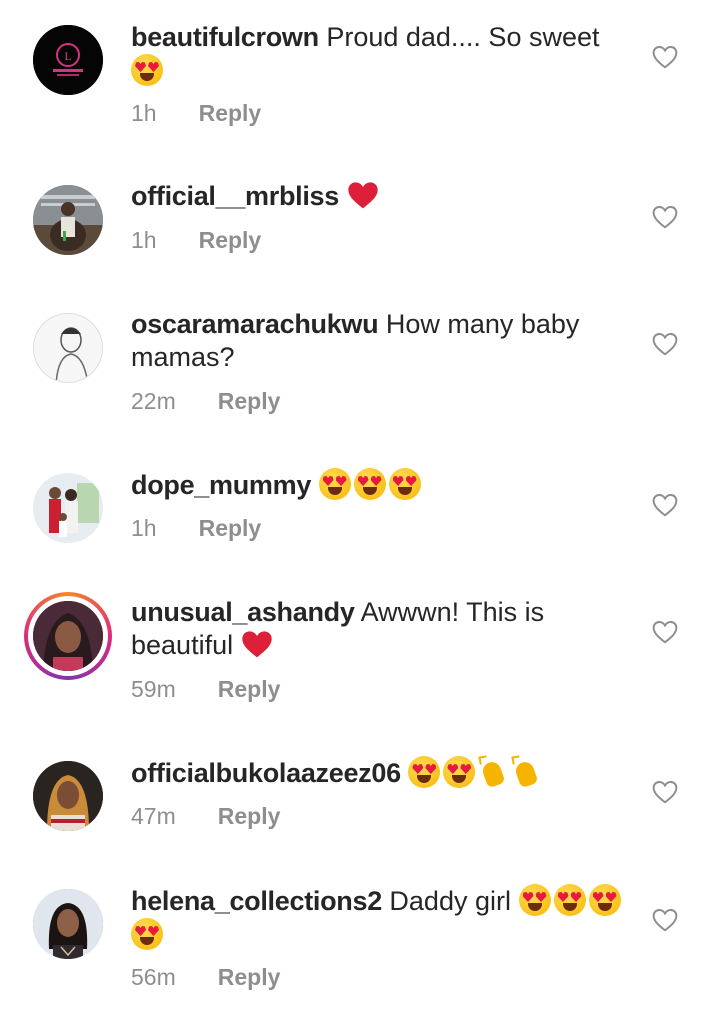 Image resolution: width=720 pixels, height=1013 pixels. What do you see at coordinates (205, 977) in the screenshot?
I see `comment-meta: 56m Reply` at bounding box center [205, 977].